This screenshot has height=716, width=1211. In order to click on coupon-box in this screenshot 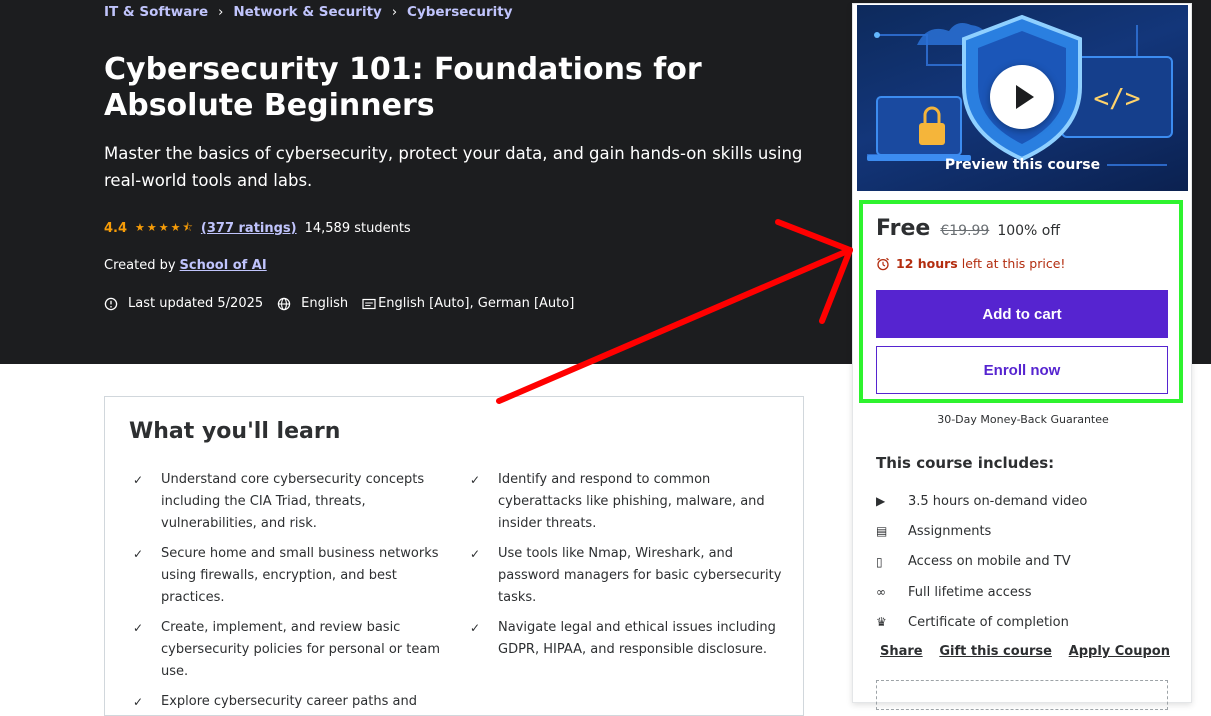, I will do `click(1022, 695)`.